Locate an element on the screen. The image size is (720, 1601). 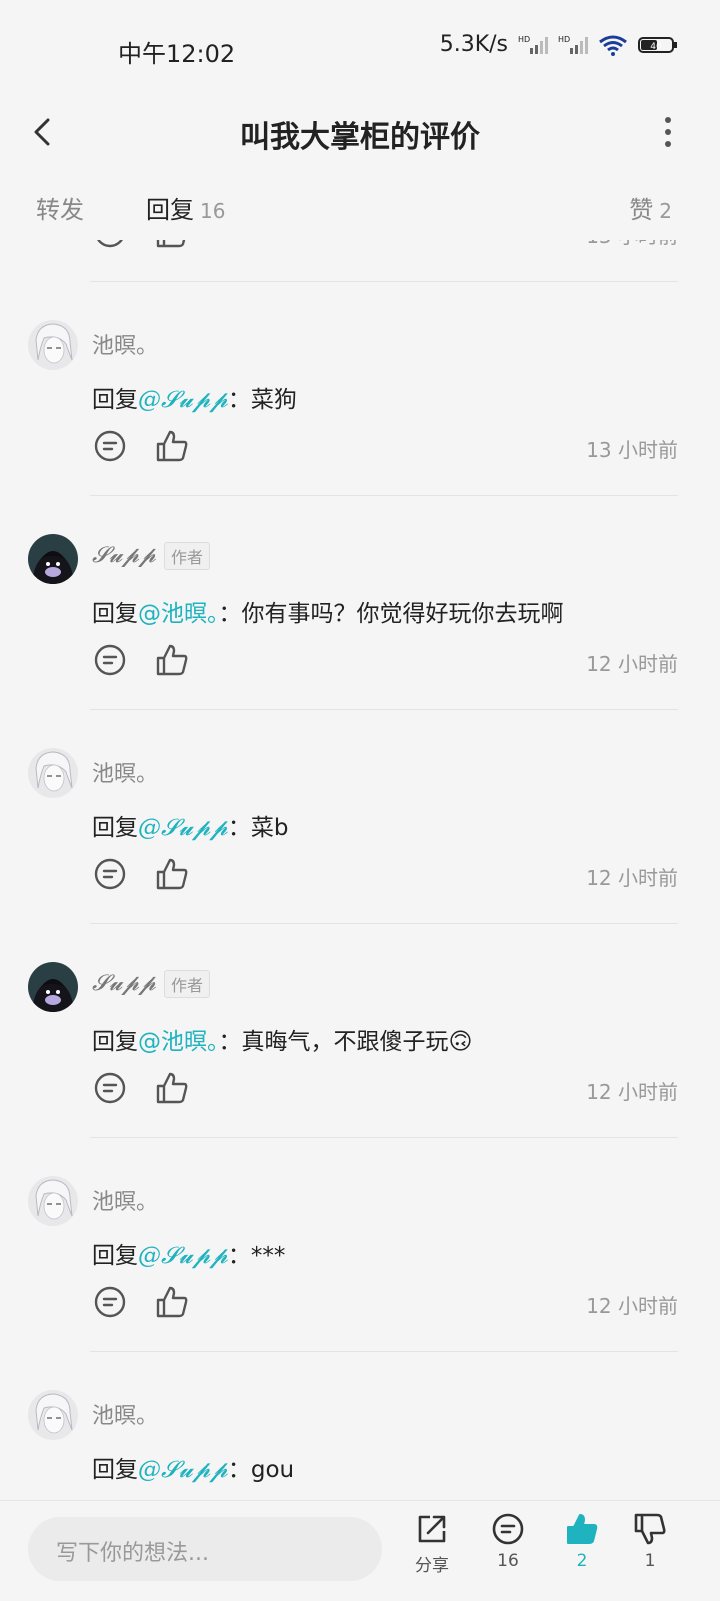
tab-likes-count: 2 is located at coordinates (665, 211).